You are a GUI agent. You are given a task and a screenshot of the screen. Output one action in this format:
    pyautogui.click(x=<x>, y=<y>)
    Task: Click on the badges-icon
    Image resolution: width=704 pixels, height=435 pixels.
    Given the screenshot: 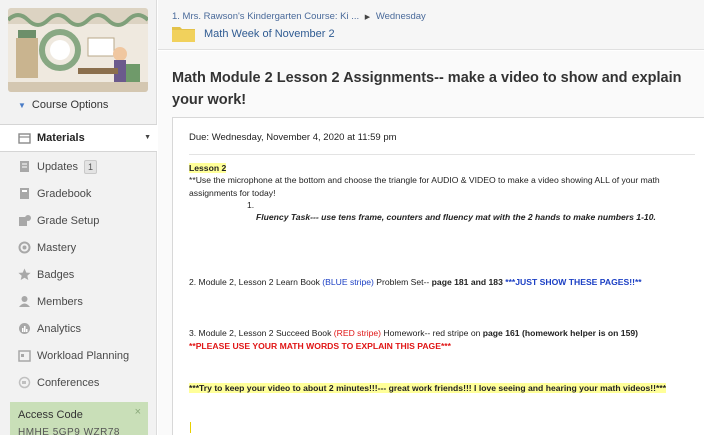 What is the action you would take?
    pyautogui.click(x=24, y=275)
    